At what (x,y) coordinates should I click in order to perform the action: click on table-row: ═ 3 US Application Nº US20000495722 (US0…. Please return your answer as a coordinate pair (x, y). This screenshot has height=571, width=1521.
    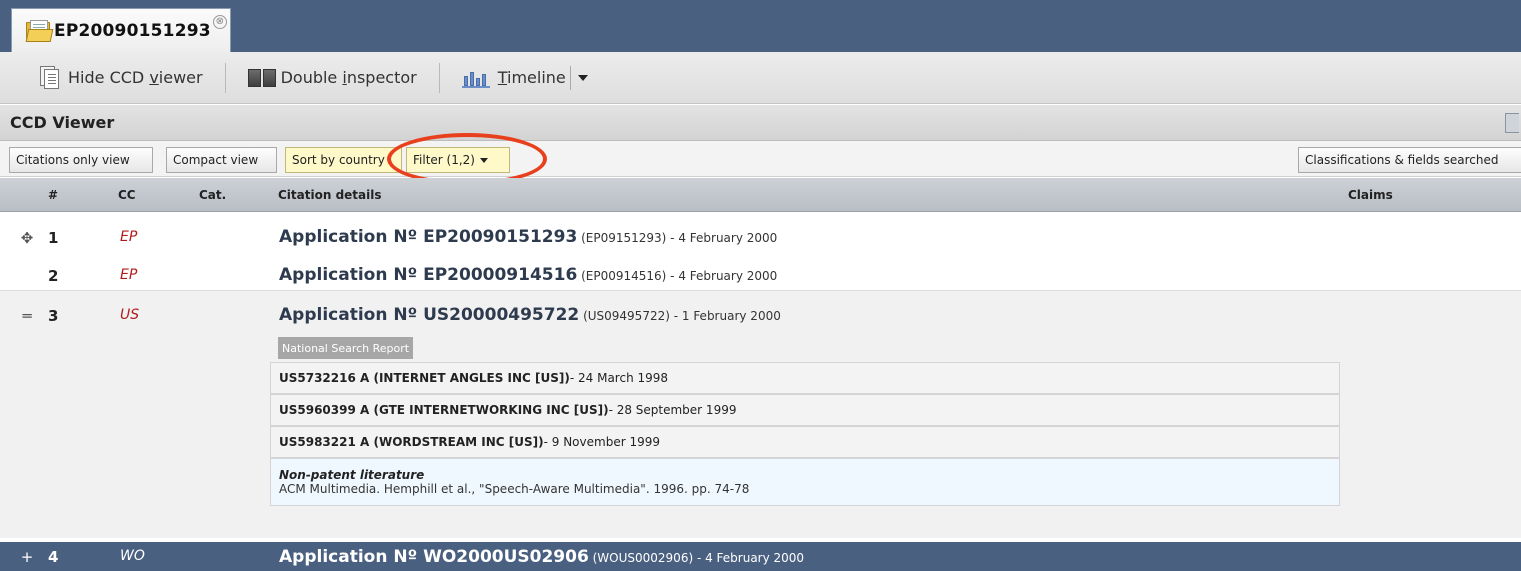
    Looking at the image, I should click on (760, 316).